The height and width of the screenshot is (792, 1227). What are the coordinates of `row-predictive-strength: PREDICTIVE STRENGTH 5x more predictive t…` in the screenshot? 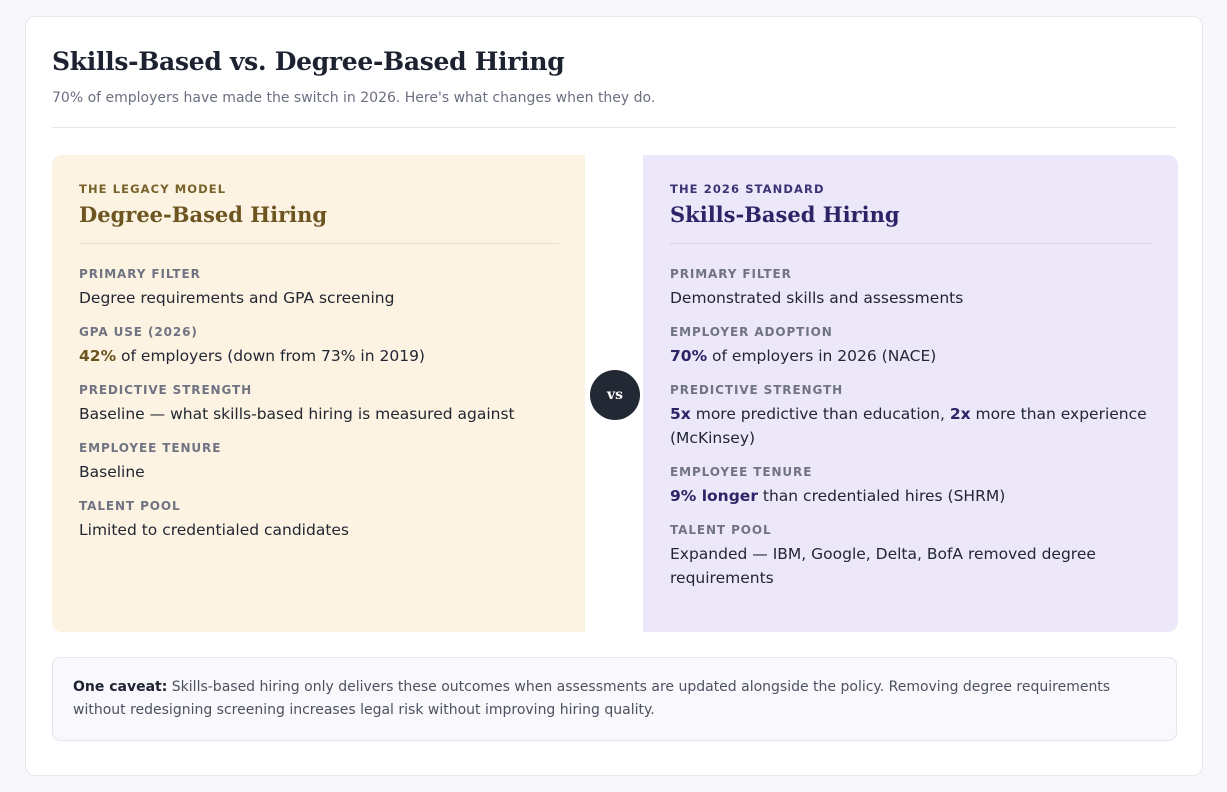 It's located at (911, 416).